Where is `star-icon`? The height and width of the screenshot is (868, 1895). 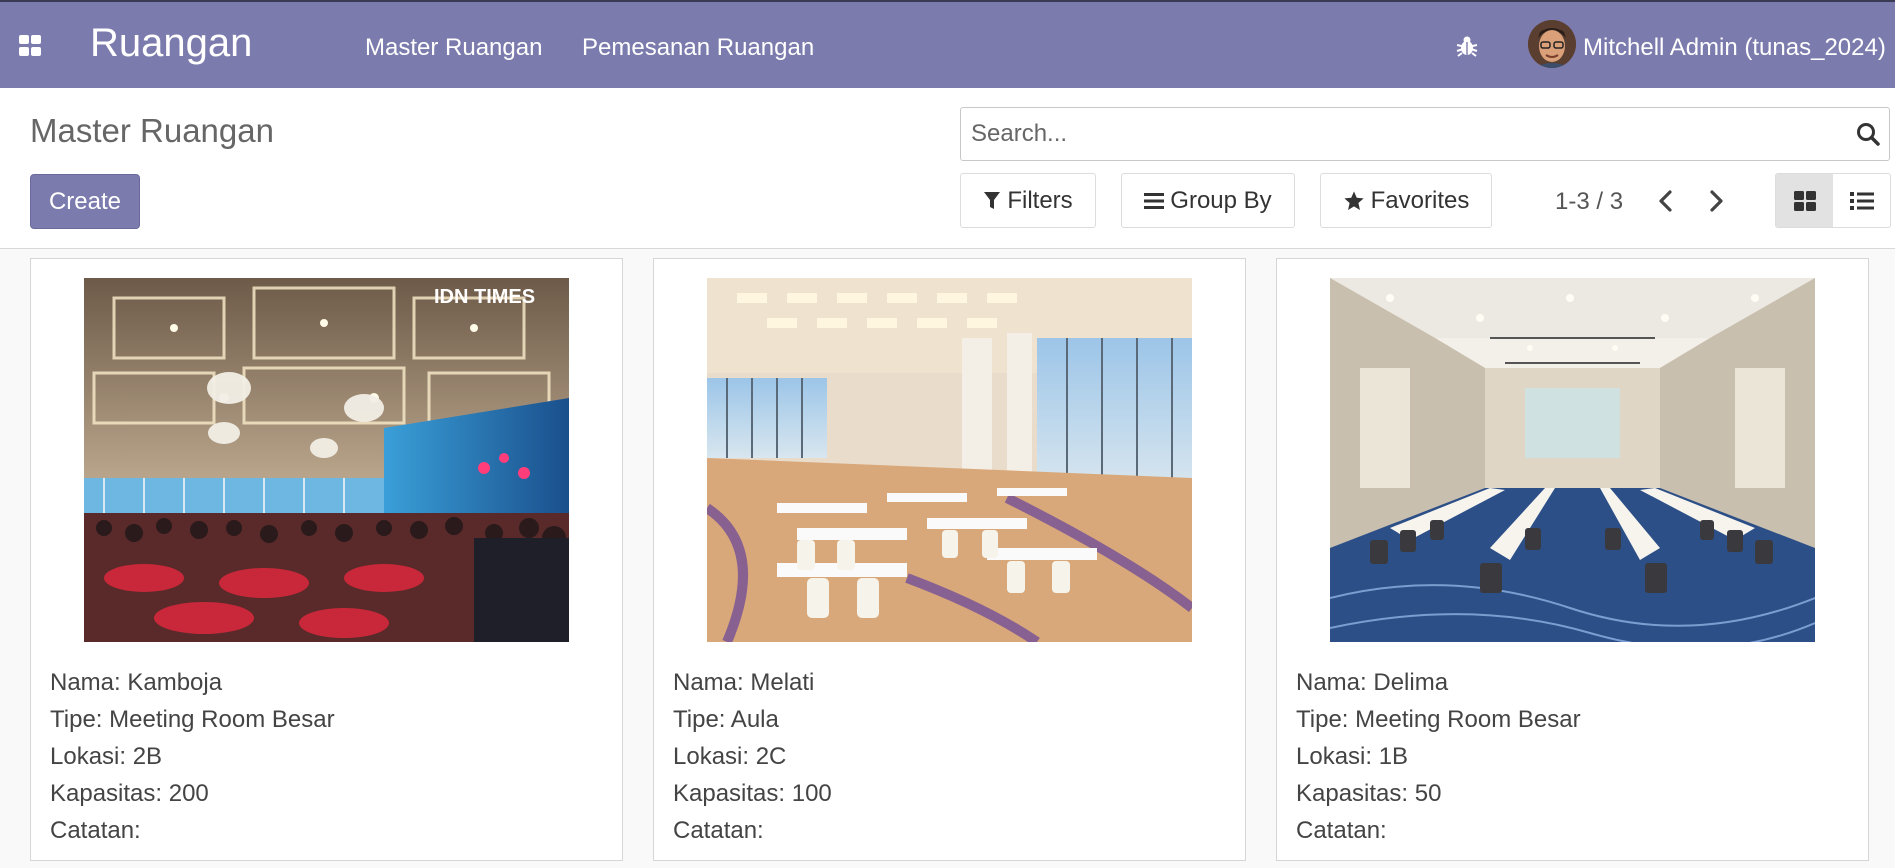 star-icon is located at coordinates (1354, 200).